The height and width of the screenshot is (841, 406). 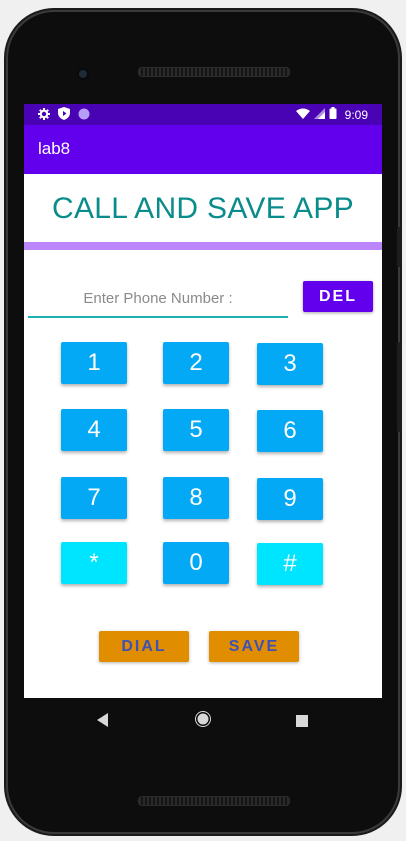 I want to click on divider, so click(x=203, y=246).